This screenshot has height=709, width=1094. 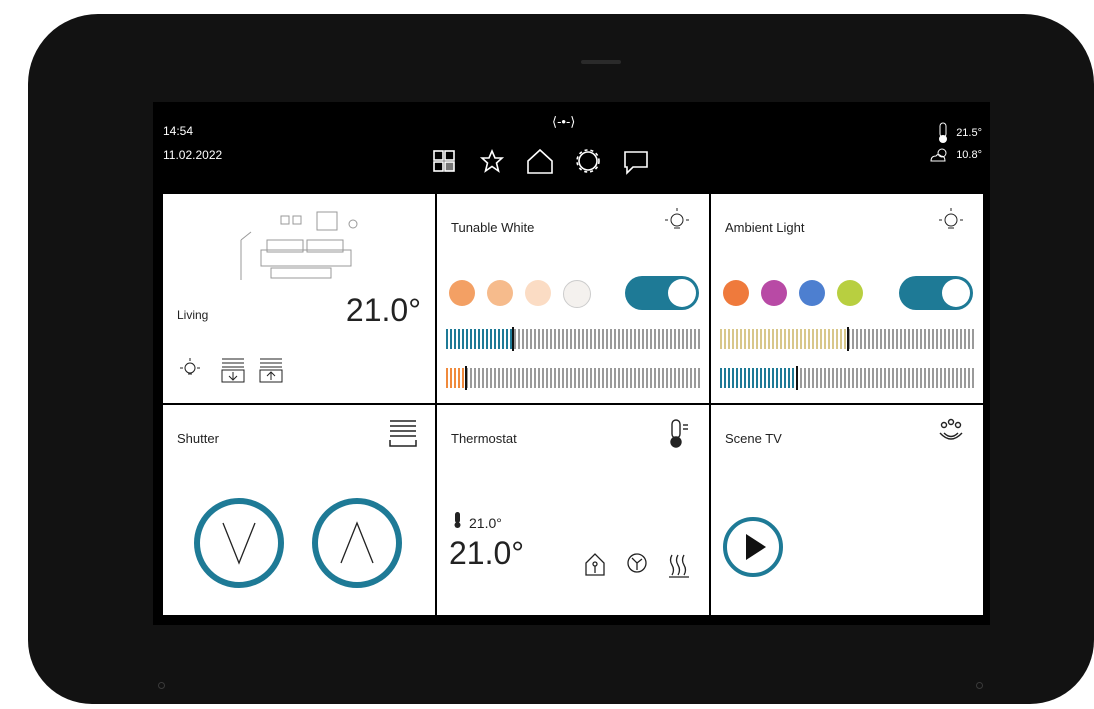 What do you see at coordinates (492, 161) in the screenshot?
I see `favorites-icon` at bounding box center [492, 161].